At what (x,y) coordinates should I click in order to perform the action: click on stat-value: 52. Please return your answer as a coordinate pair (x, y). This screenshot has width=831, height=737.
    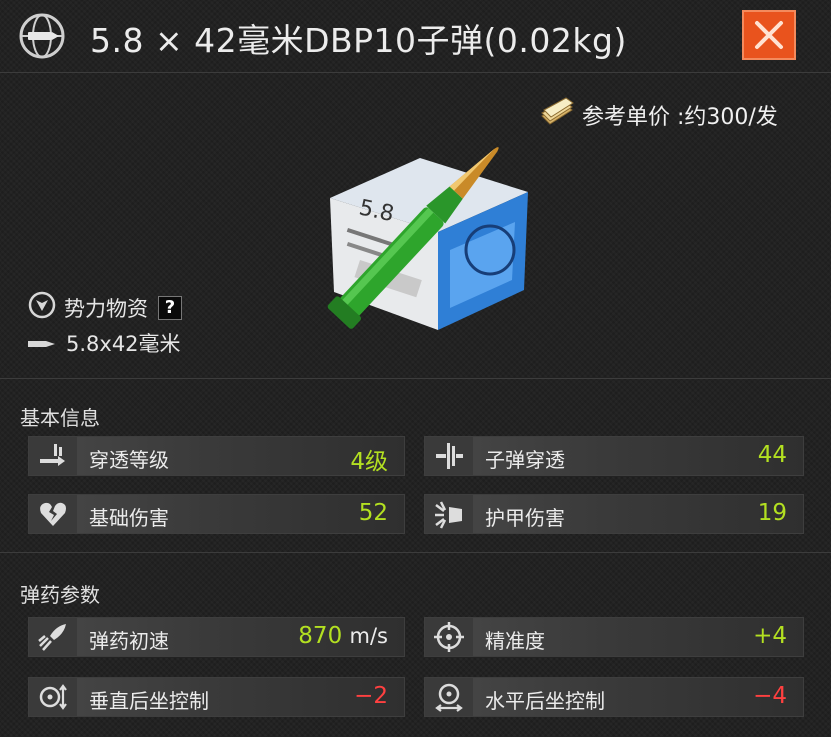
    Looking at the image, I should click on (373, 513).